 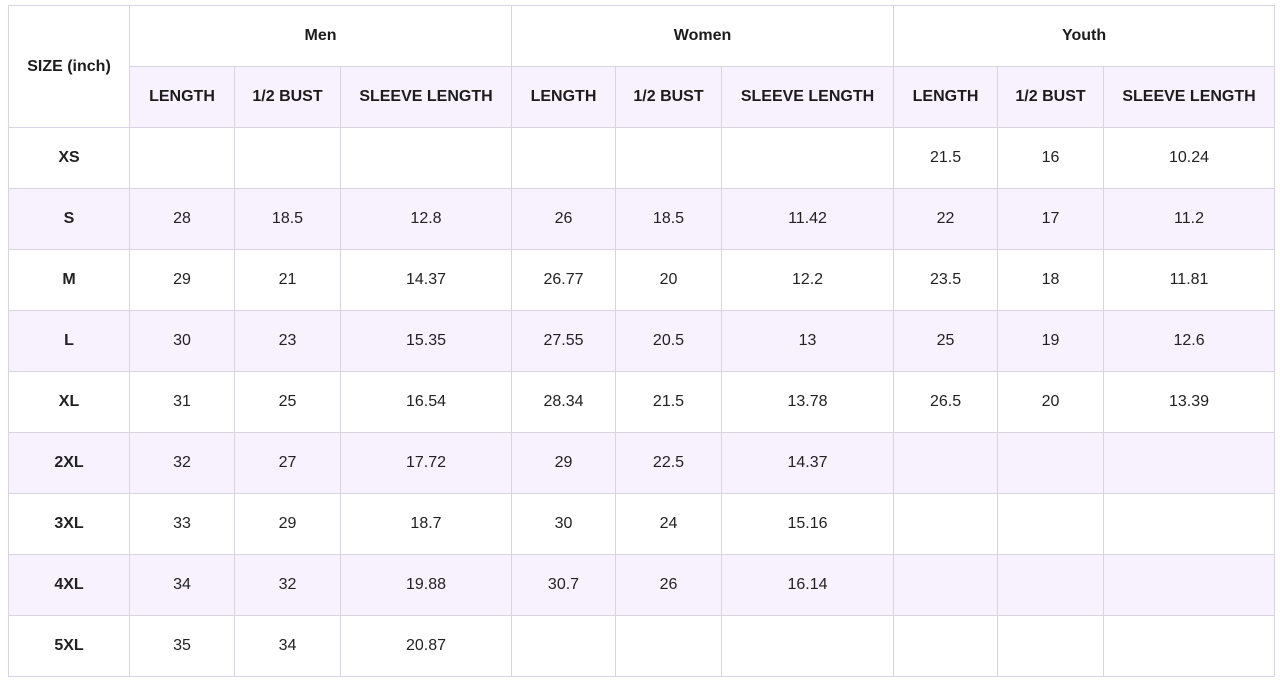 What do you see at coordinates (182, 524) in the screenshot?
I see `table-cell: 33` at bounding box center [182, 524].